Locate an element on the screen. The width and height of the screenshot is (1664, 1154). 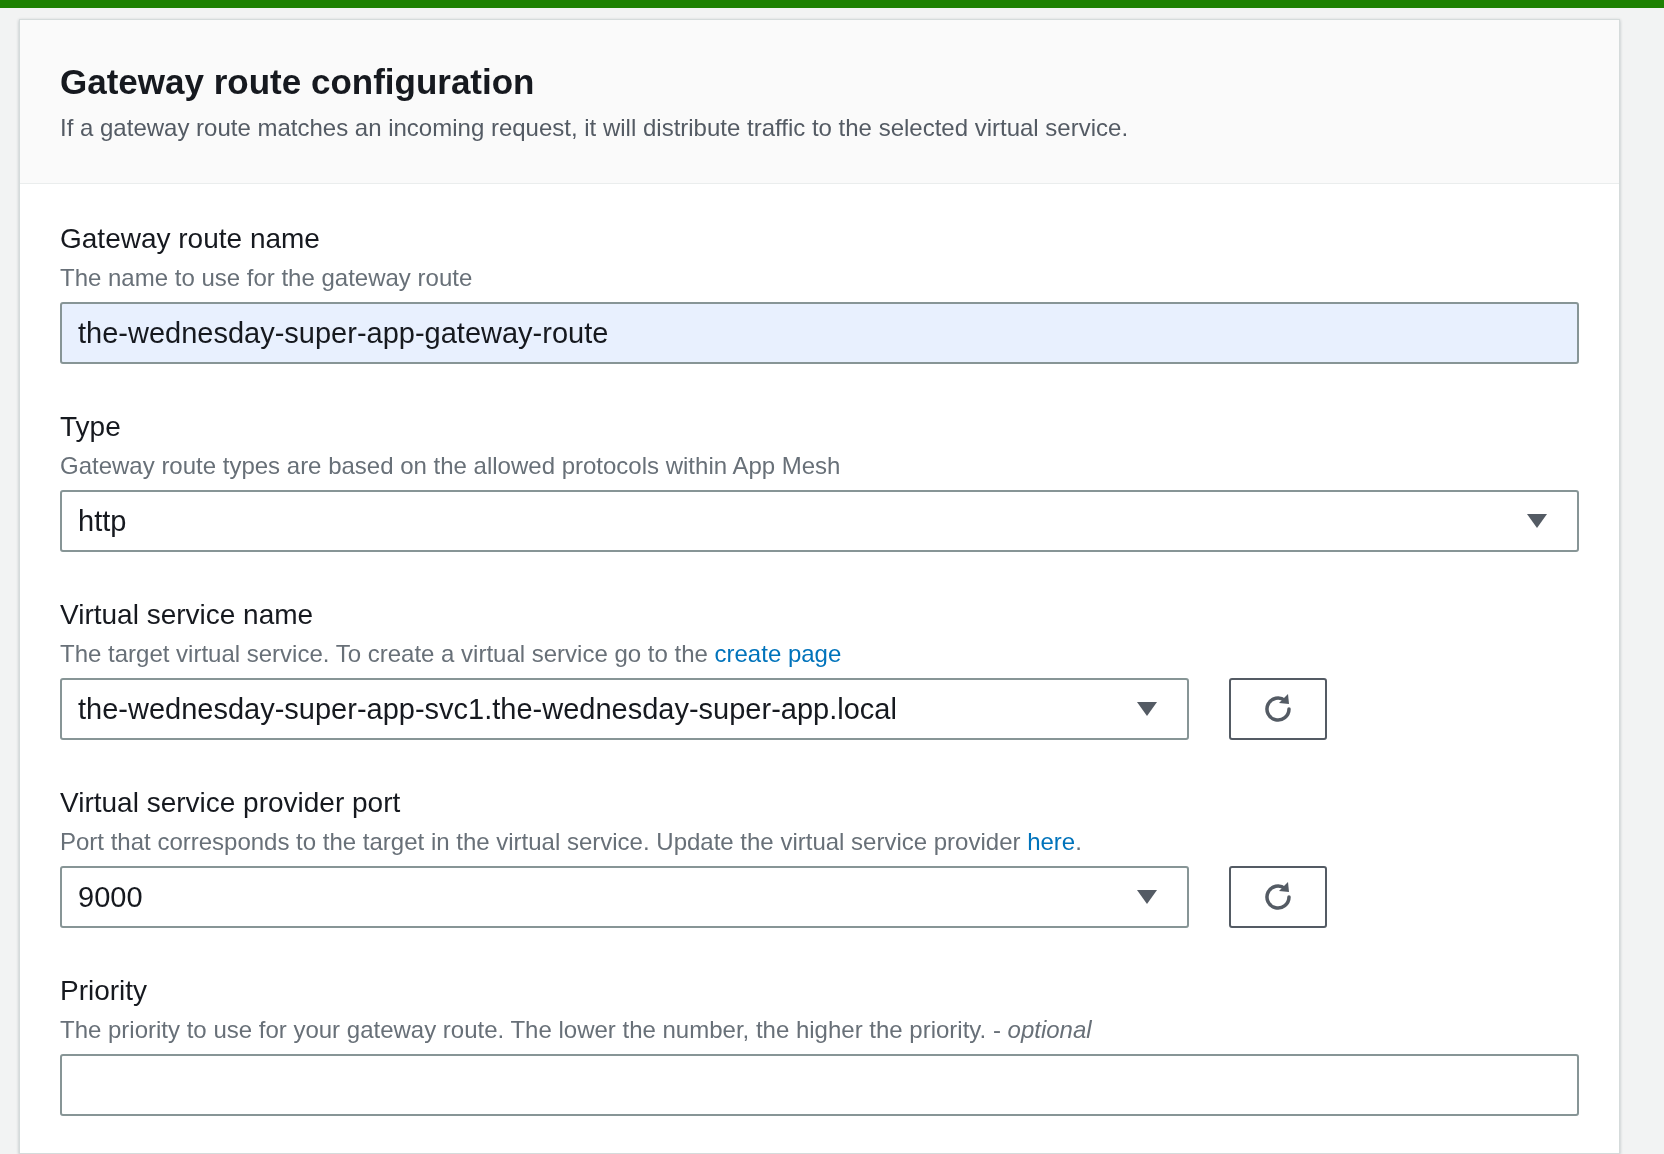
field-description: The priority to use for your gateway route. The lower the number, the higher the priority. - optional is located at coordinates (576, 1030).